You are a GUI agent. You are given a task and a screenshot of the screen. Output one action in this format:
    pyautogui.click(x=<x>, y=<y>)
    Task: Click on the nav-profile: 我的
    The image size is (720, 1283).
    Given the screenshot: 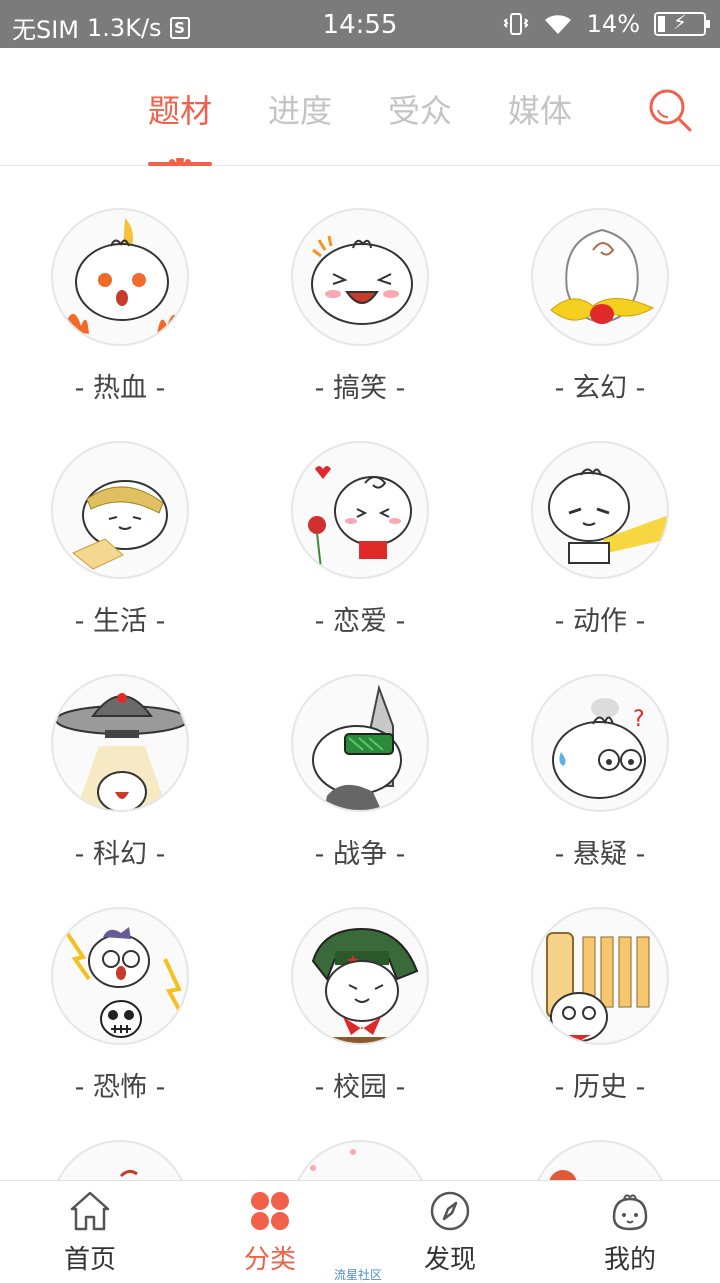 What is the action you would take?
    pyautogui.click(x=630, y=1234)
    